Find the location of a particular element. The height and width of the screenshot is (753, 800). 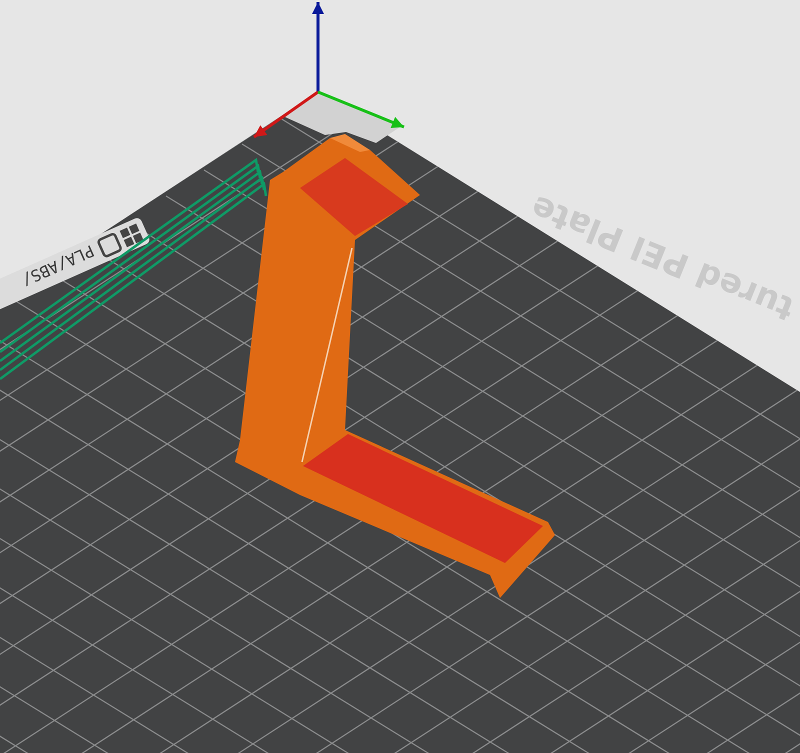

grid-icon is located at coordinates (132, 236).